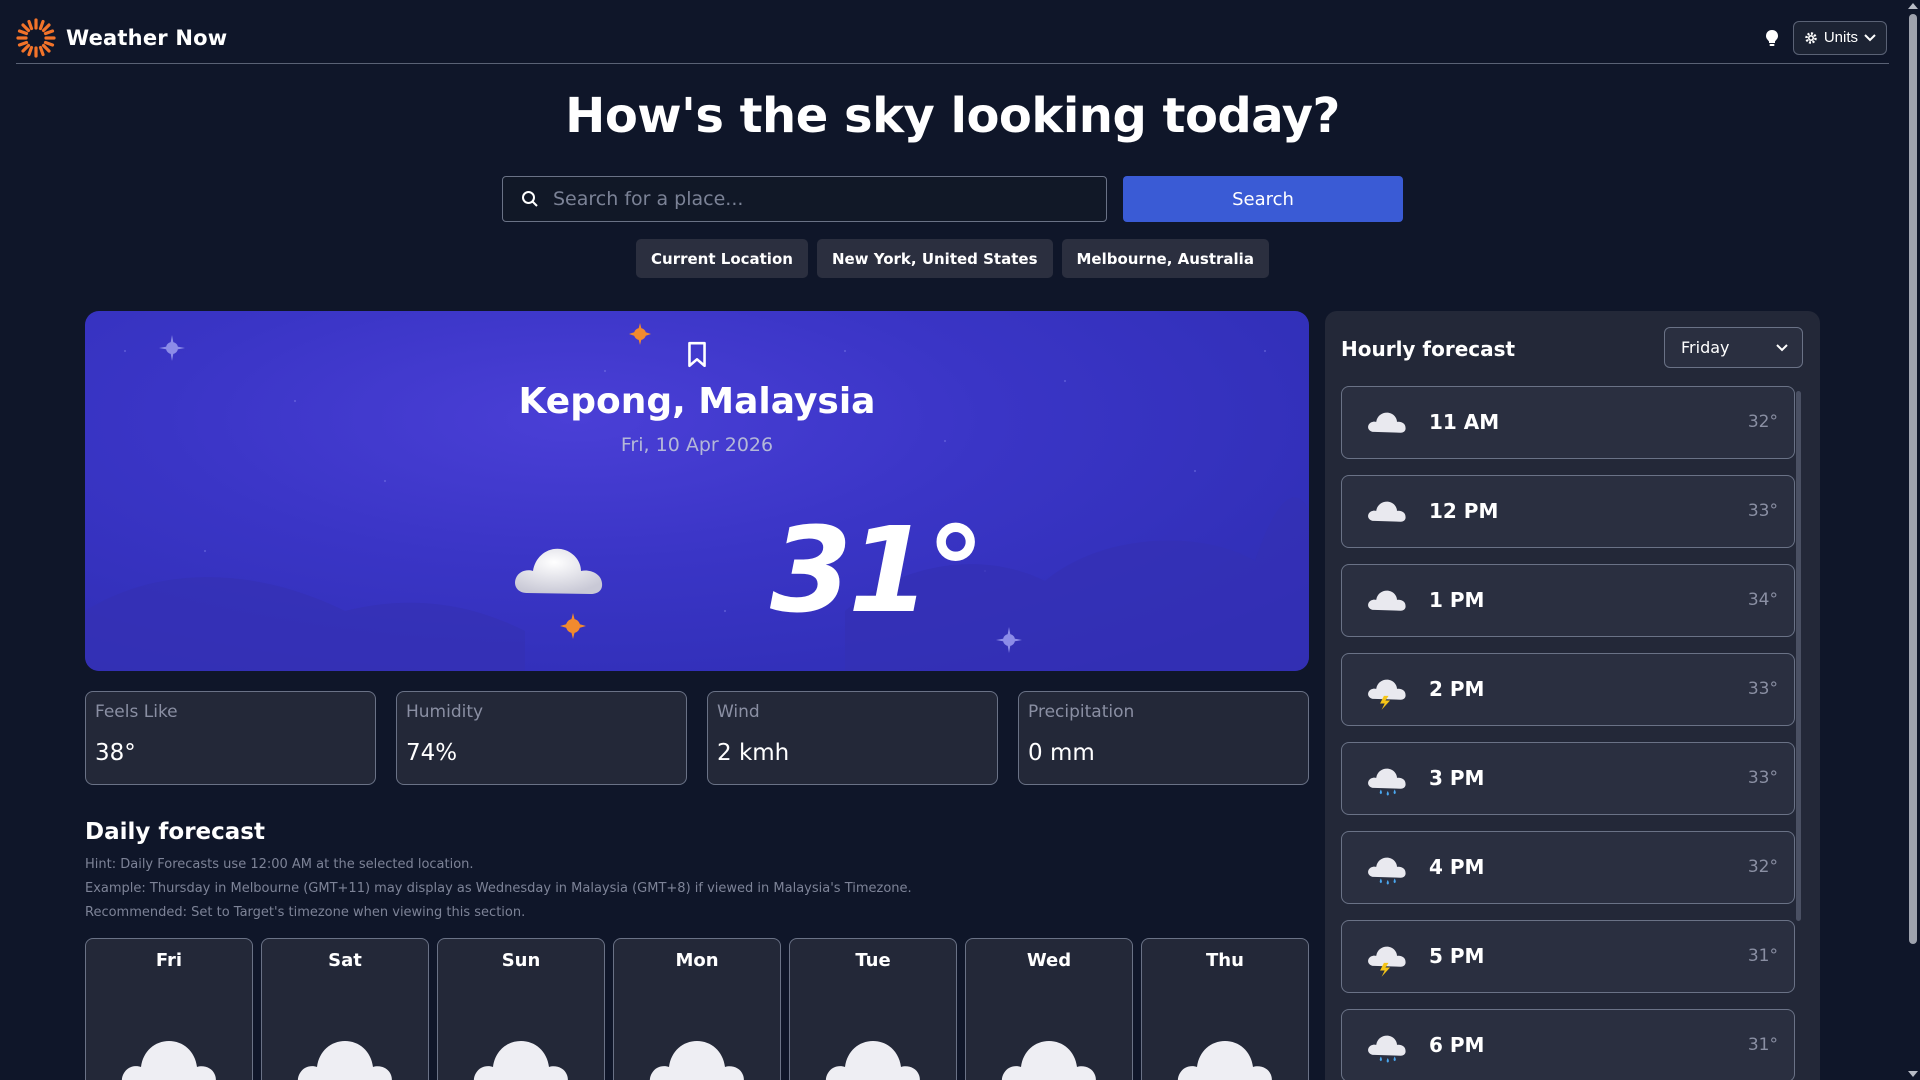  I want to click on daily-card: Mon, so click(697, 1009).